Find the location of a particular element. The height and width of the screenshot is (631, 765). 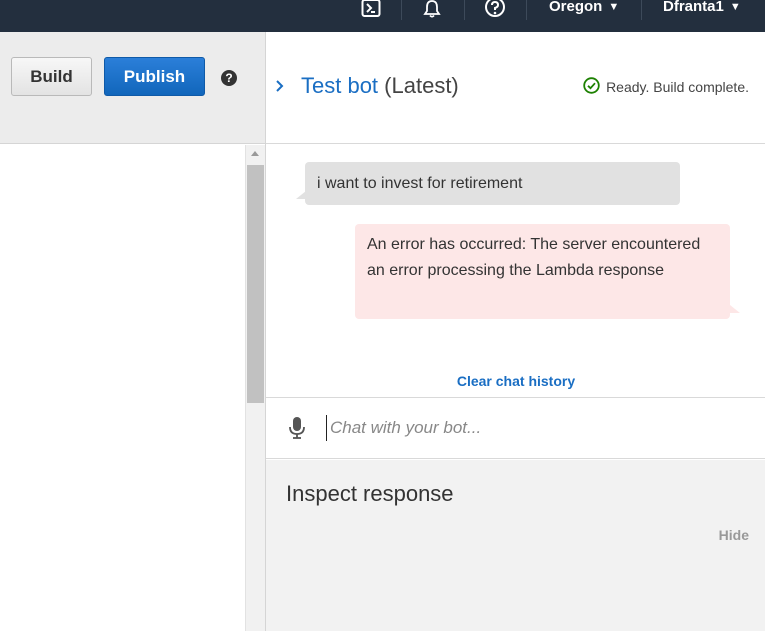

build-button: Build is located at coordinates (51, 76).